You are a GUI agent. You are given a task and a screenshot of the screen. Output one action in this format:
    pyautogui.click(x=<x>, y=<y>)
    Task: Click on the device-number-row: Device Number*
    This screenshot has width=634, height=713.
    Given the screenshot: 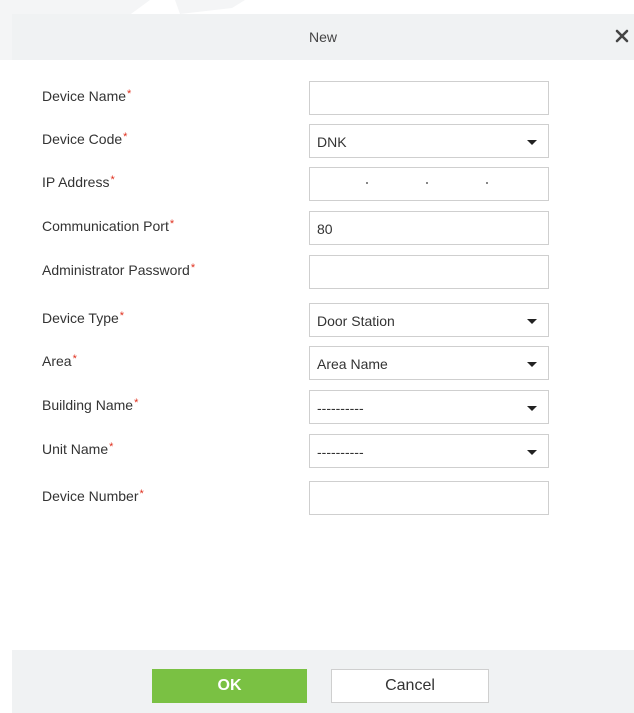 What is the action you would take?
    pyautogui.click(x=317, y=499)
    